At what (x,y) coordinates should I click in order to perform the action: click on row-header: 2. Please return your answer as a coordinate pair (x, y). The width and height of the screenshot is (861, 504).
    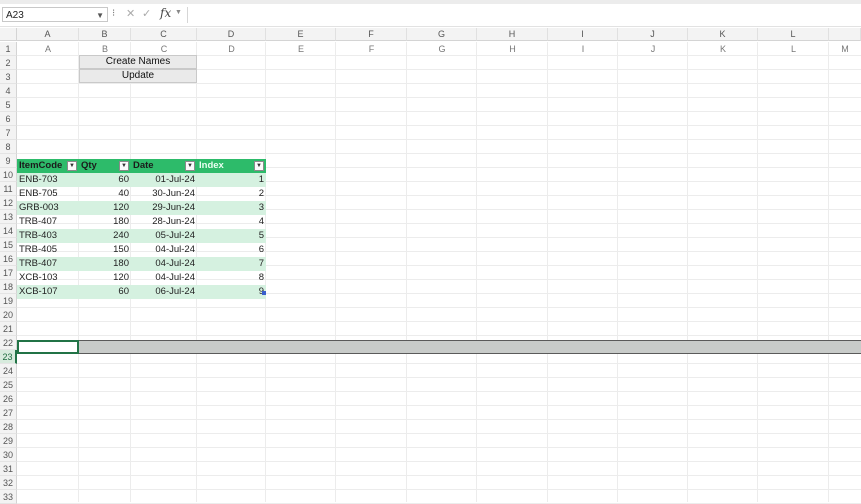
    Looking at the image, I should click on (8, 63).